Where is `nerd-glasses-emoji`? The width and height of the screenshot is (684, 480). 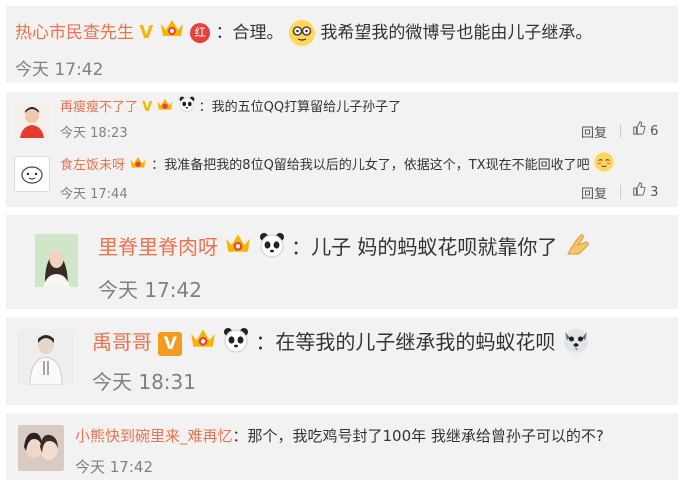 nerd-glasses-emoji is located at coordinates (301, 33).